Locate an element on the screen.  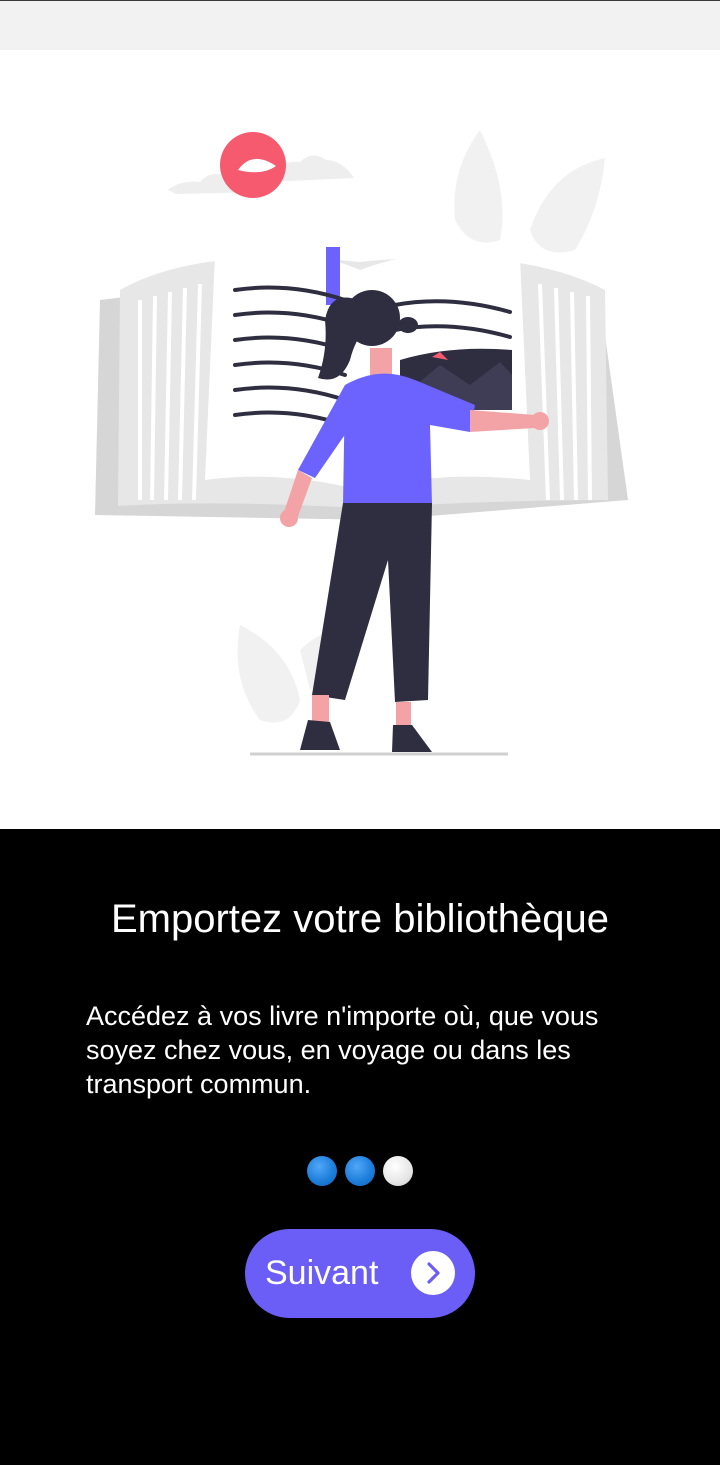
status-bar is located at coordinates (360, 25).